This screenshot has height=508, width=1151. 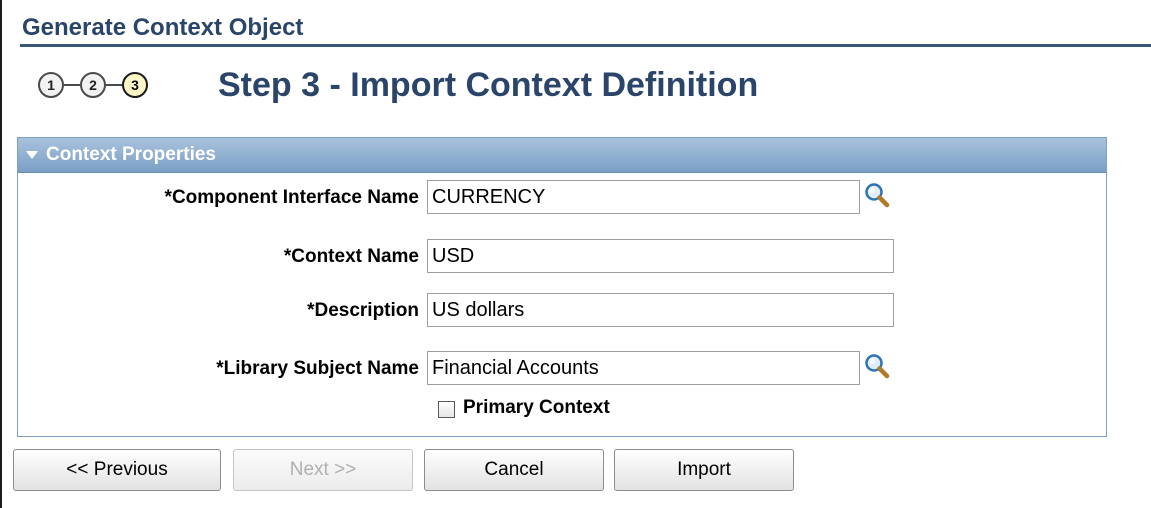 What do you see at coordinates (514, 470) in the screenshot?
I see `cancel-button: Cancel` at bounding box center [514, 470].